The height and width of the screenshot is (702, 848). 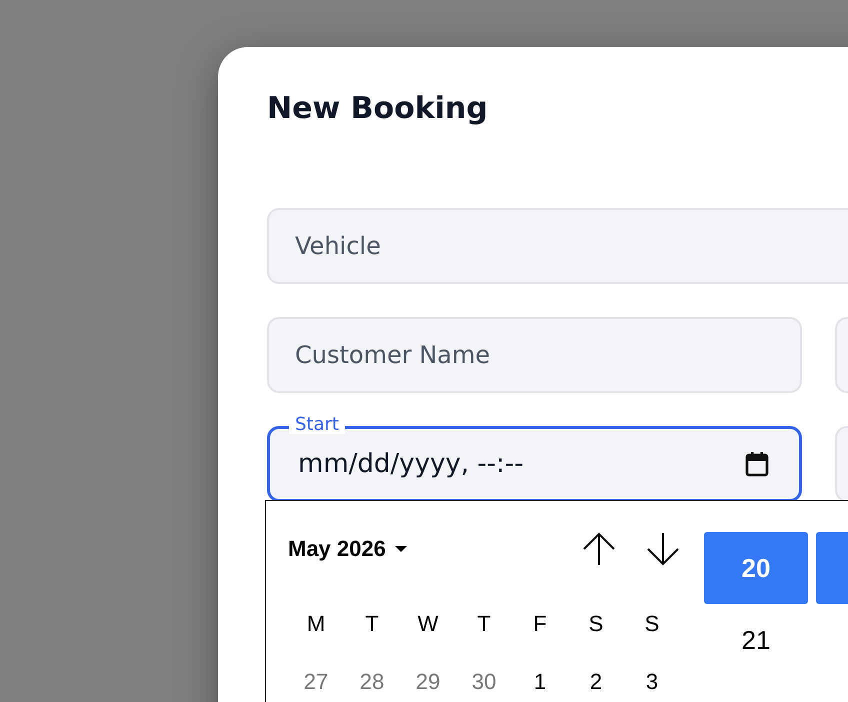 What do you see at coordinates (540, 677) in the screenshot?
I see `day-cell: 1` at bounding box center [540, 677].